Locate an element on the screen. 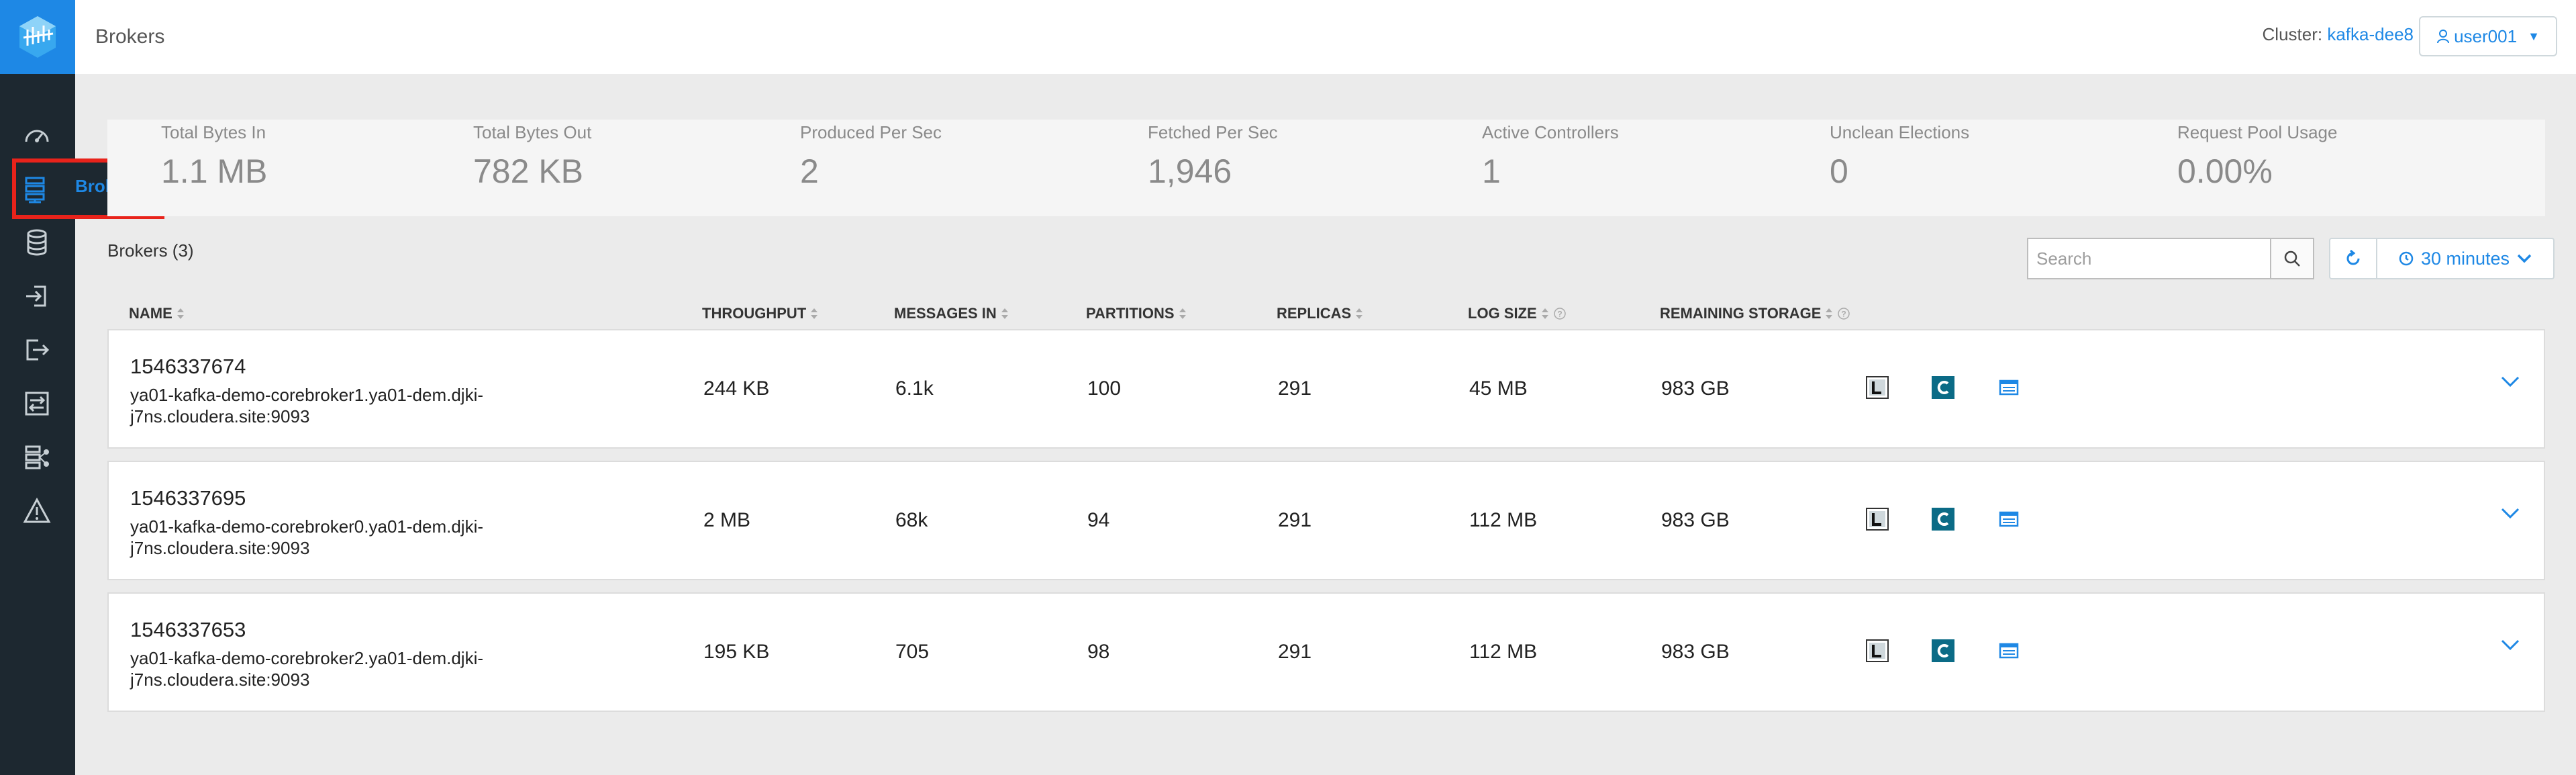 This screenshot has width=2576, height=775. refresh-icon is located at coordinates (2353, 257).